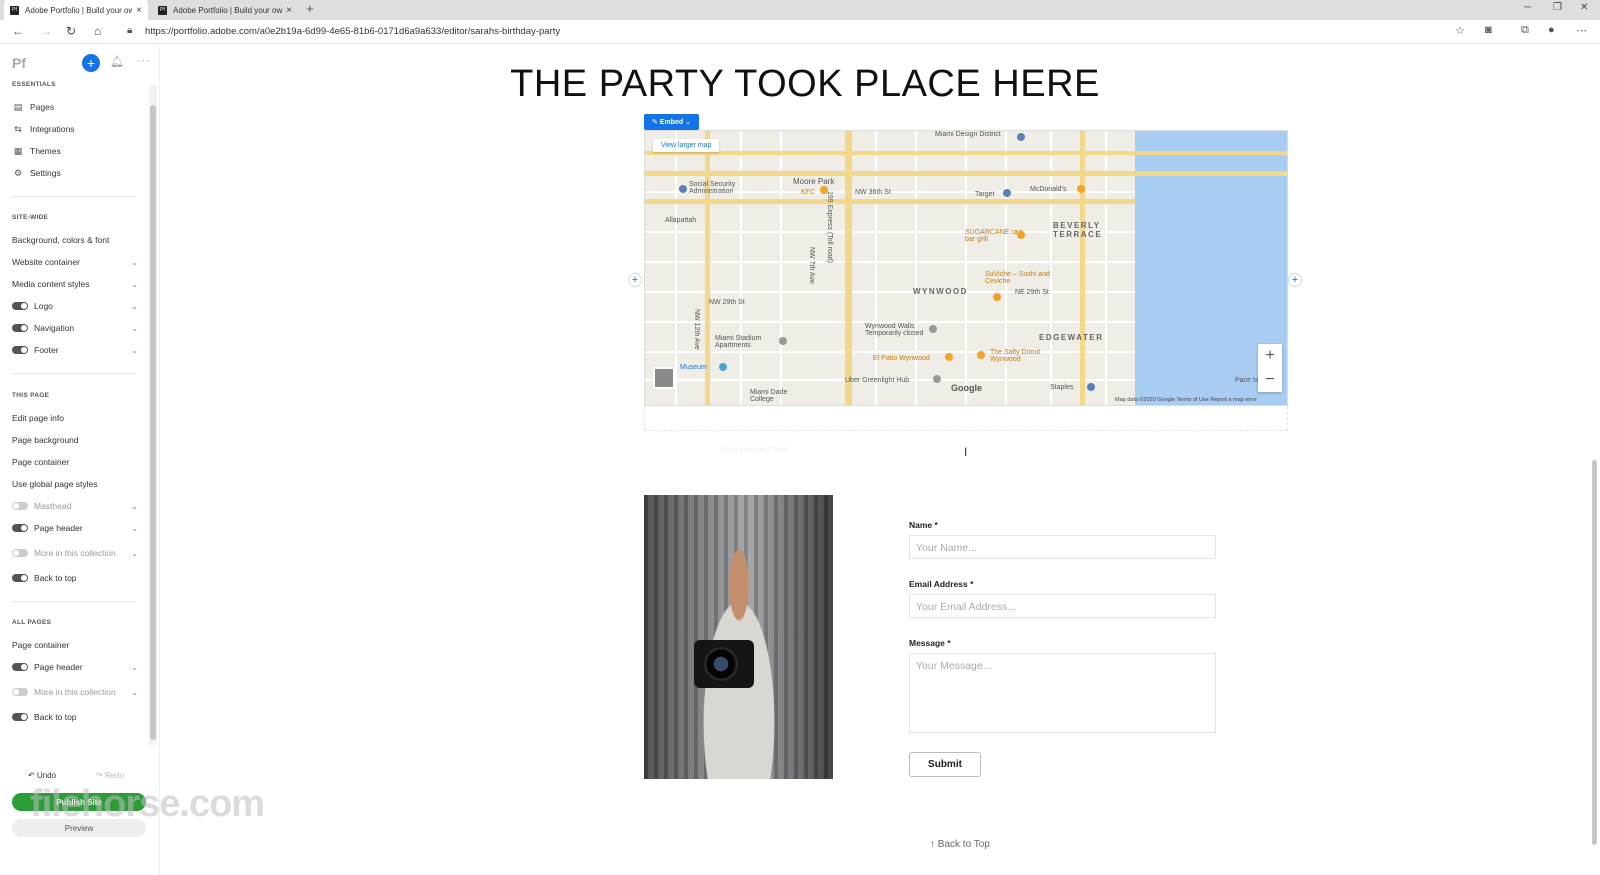 Image resolution: width=1600 pixels, height=875 pixels. I want to click on sidebar-item-back-to-top: Back to top, so click(75, 578).